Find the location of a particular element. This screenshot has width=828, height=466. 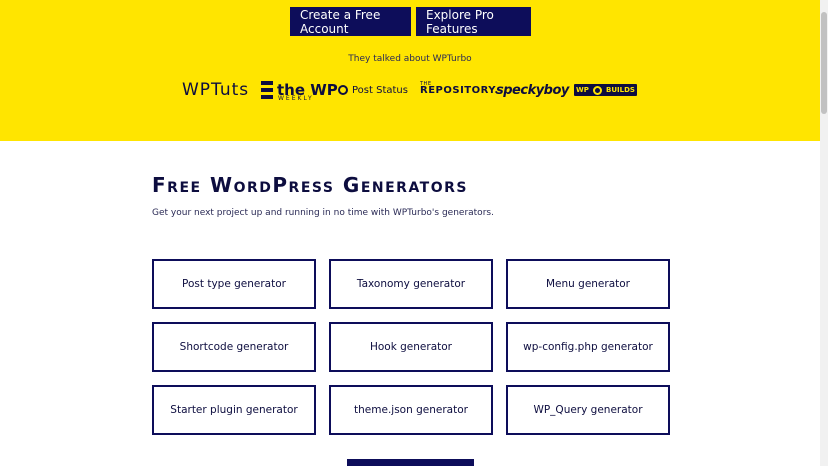

repository-logo-the: THE is located at coordinates (426, 84).